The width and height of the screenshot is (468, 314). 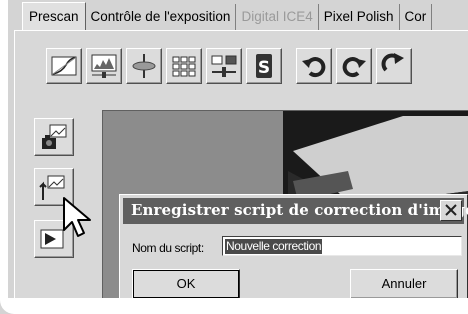 I want to click on close-button, so click(x=451, y=210).